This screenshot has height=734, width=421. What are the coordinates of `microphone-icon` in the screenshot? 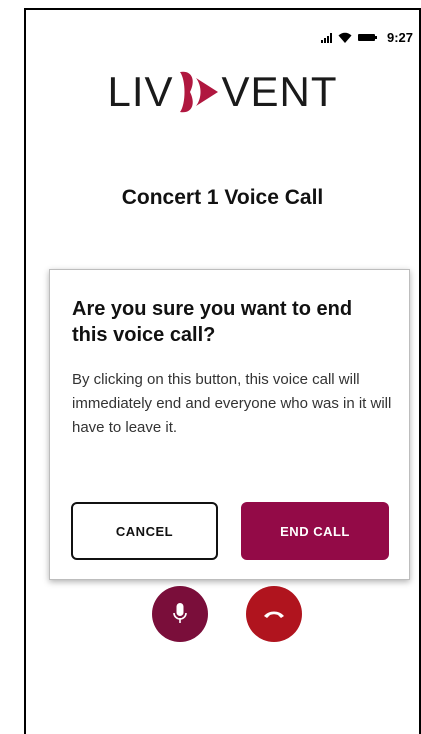 It's located at (179, 613).